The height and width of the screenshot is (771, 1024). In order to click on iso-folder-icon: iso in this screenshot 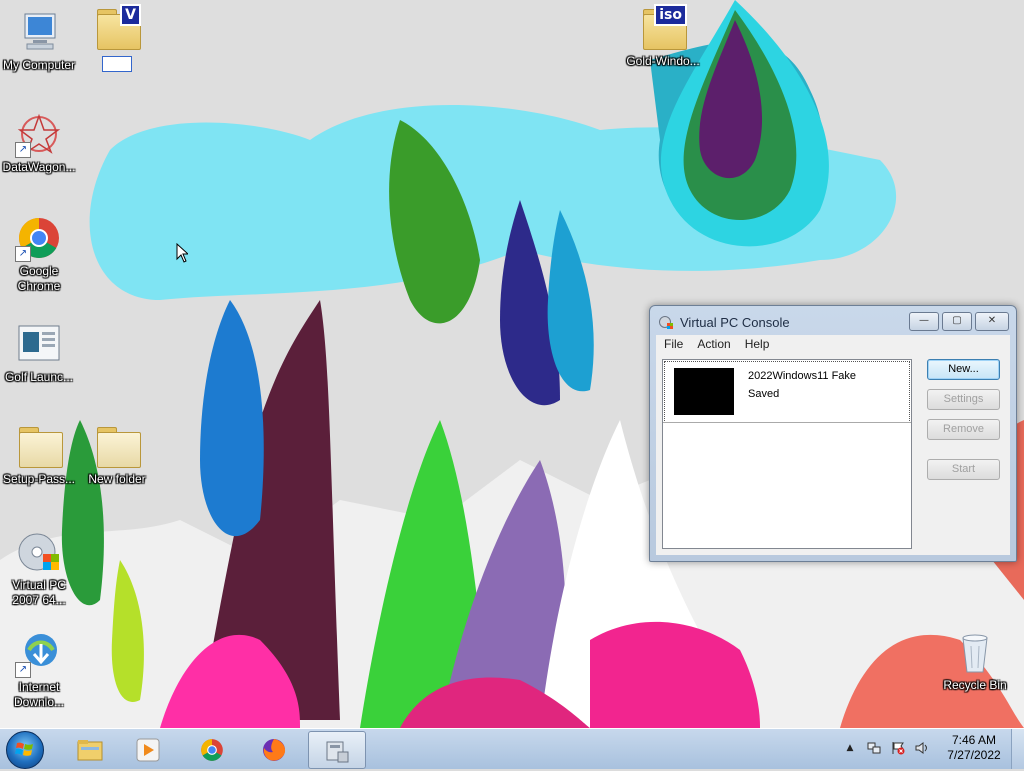, I will do `click(663, 28)`.